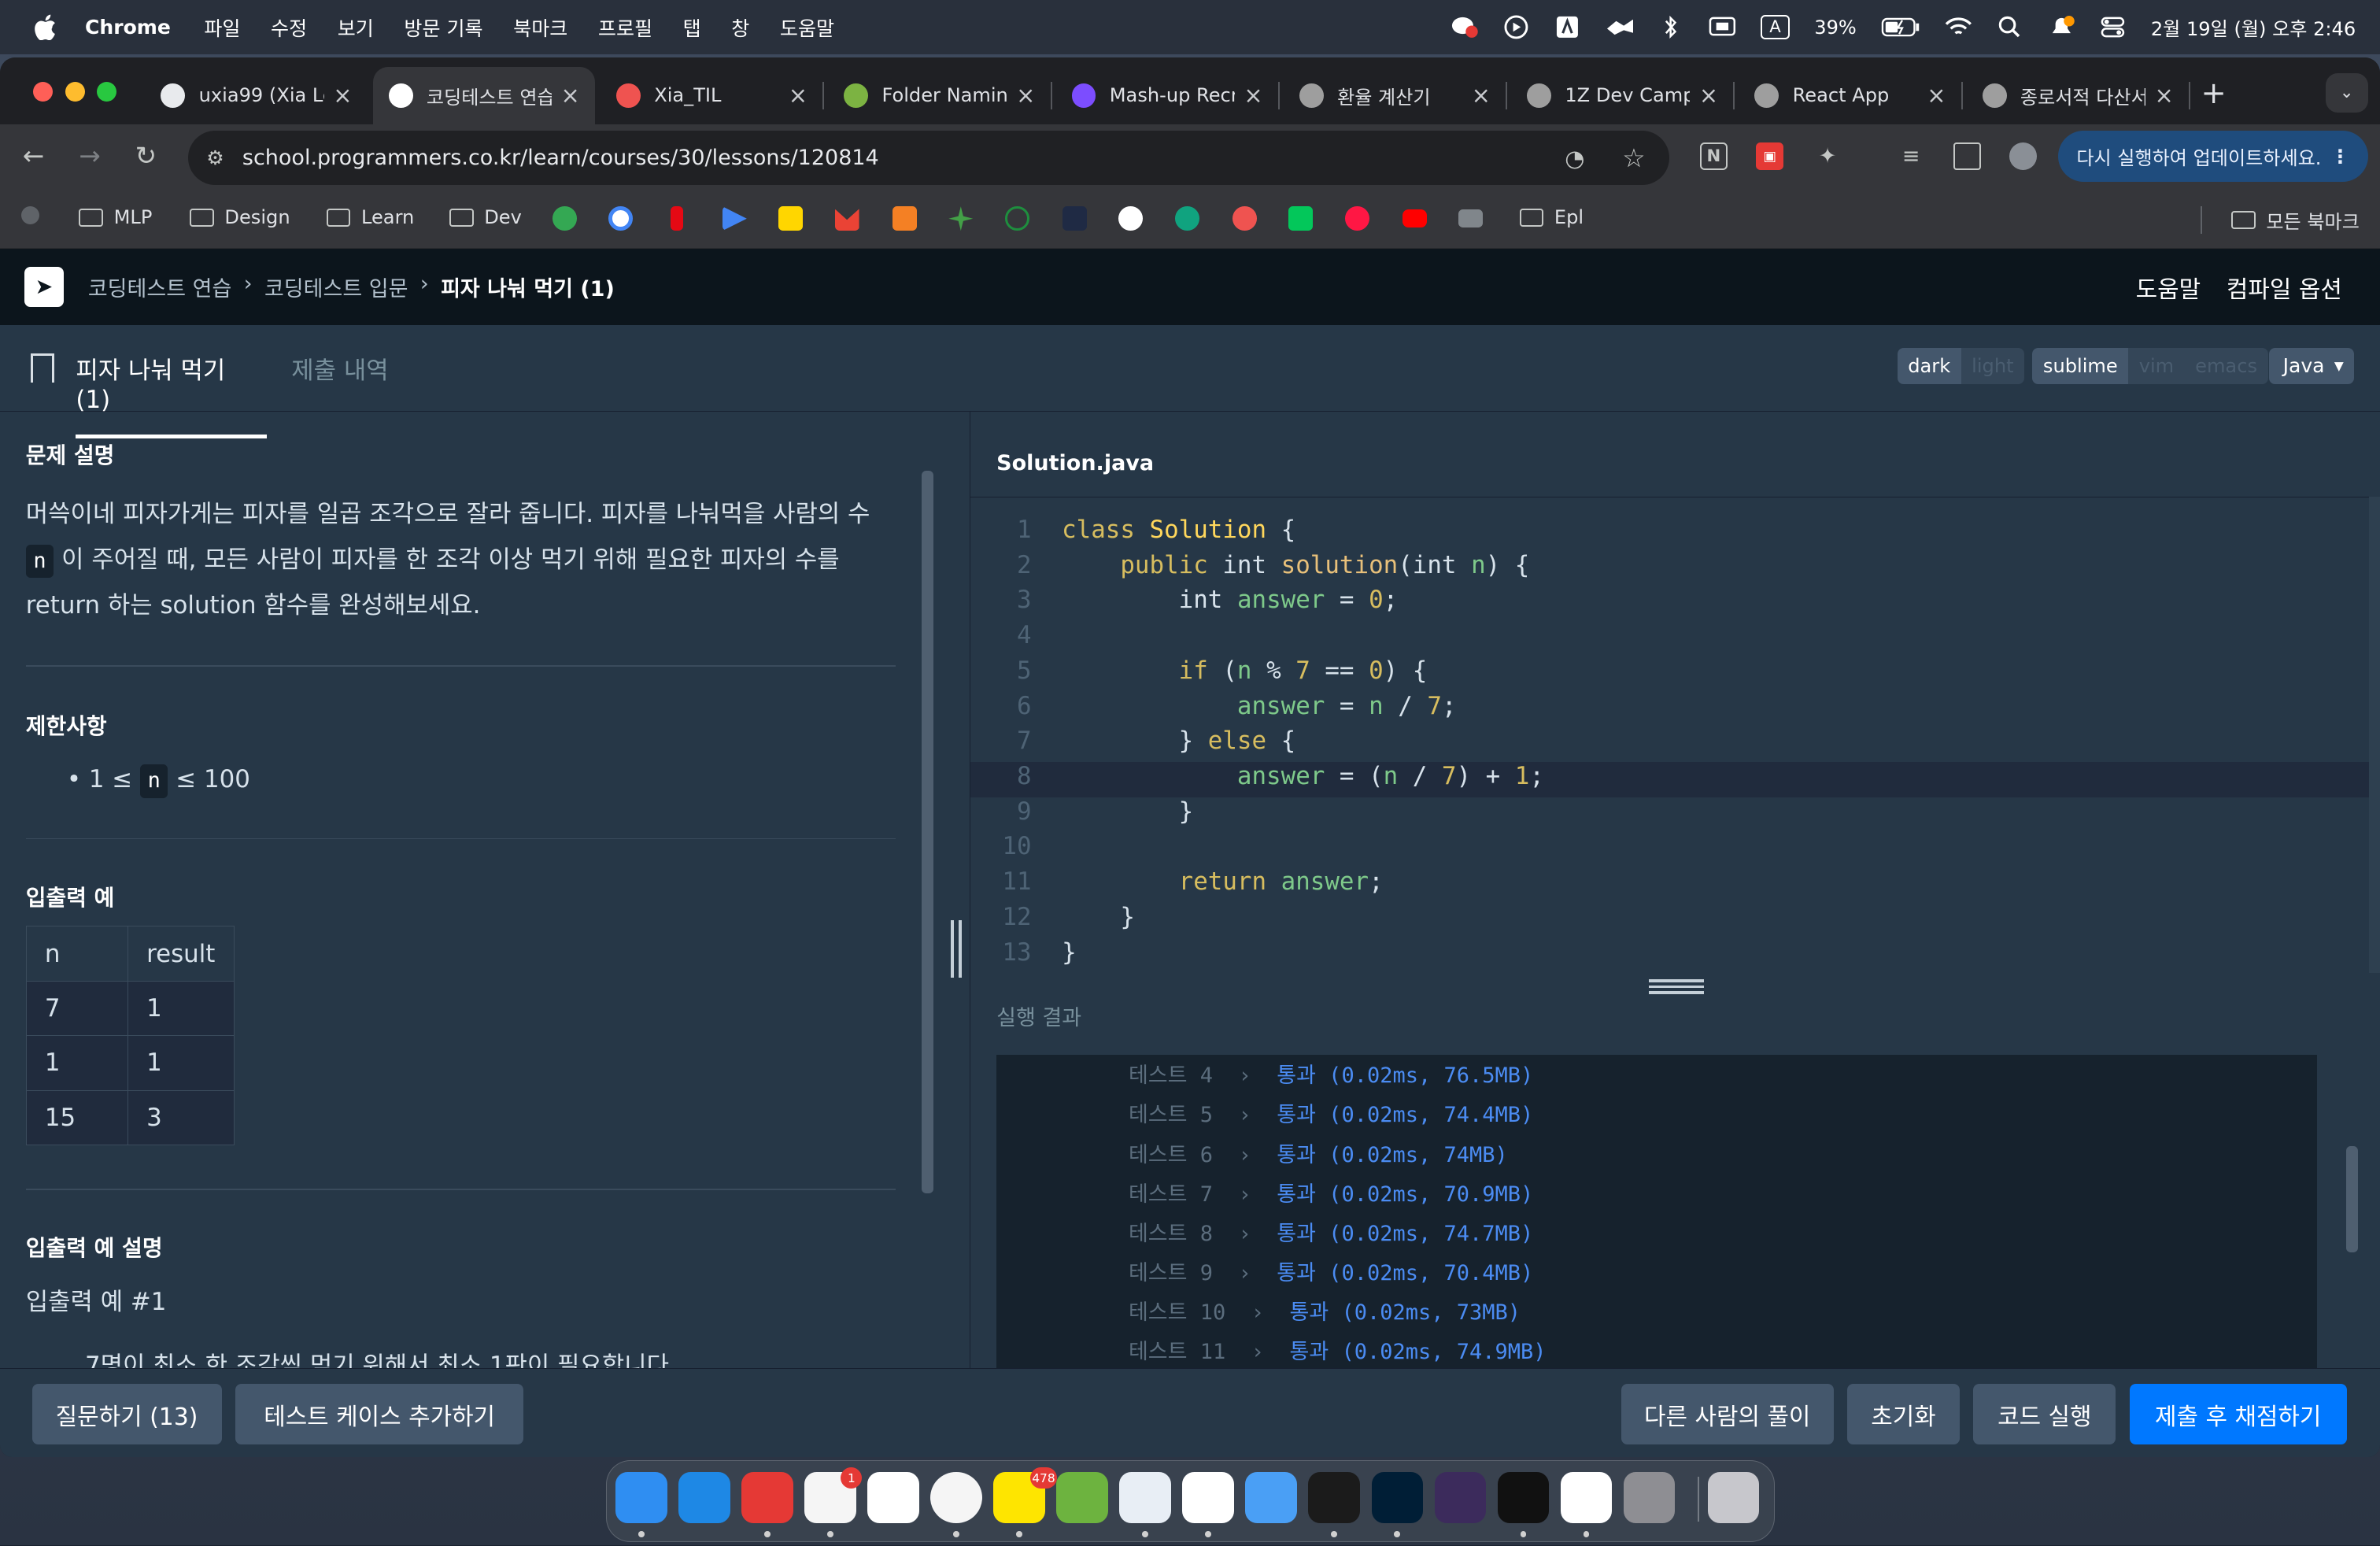 This screenshot has width=2380, height=1546. What do you see at coordinates (2295, 220) in the screenshot?
I see `all-bookmarks-button: 모든 북마크` at bounding box center [2295, 220].